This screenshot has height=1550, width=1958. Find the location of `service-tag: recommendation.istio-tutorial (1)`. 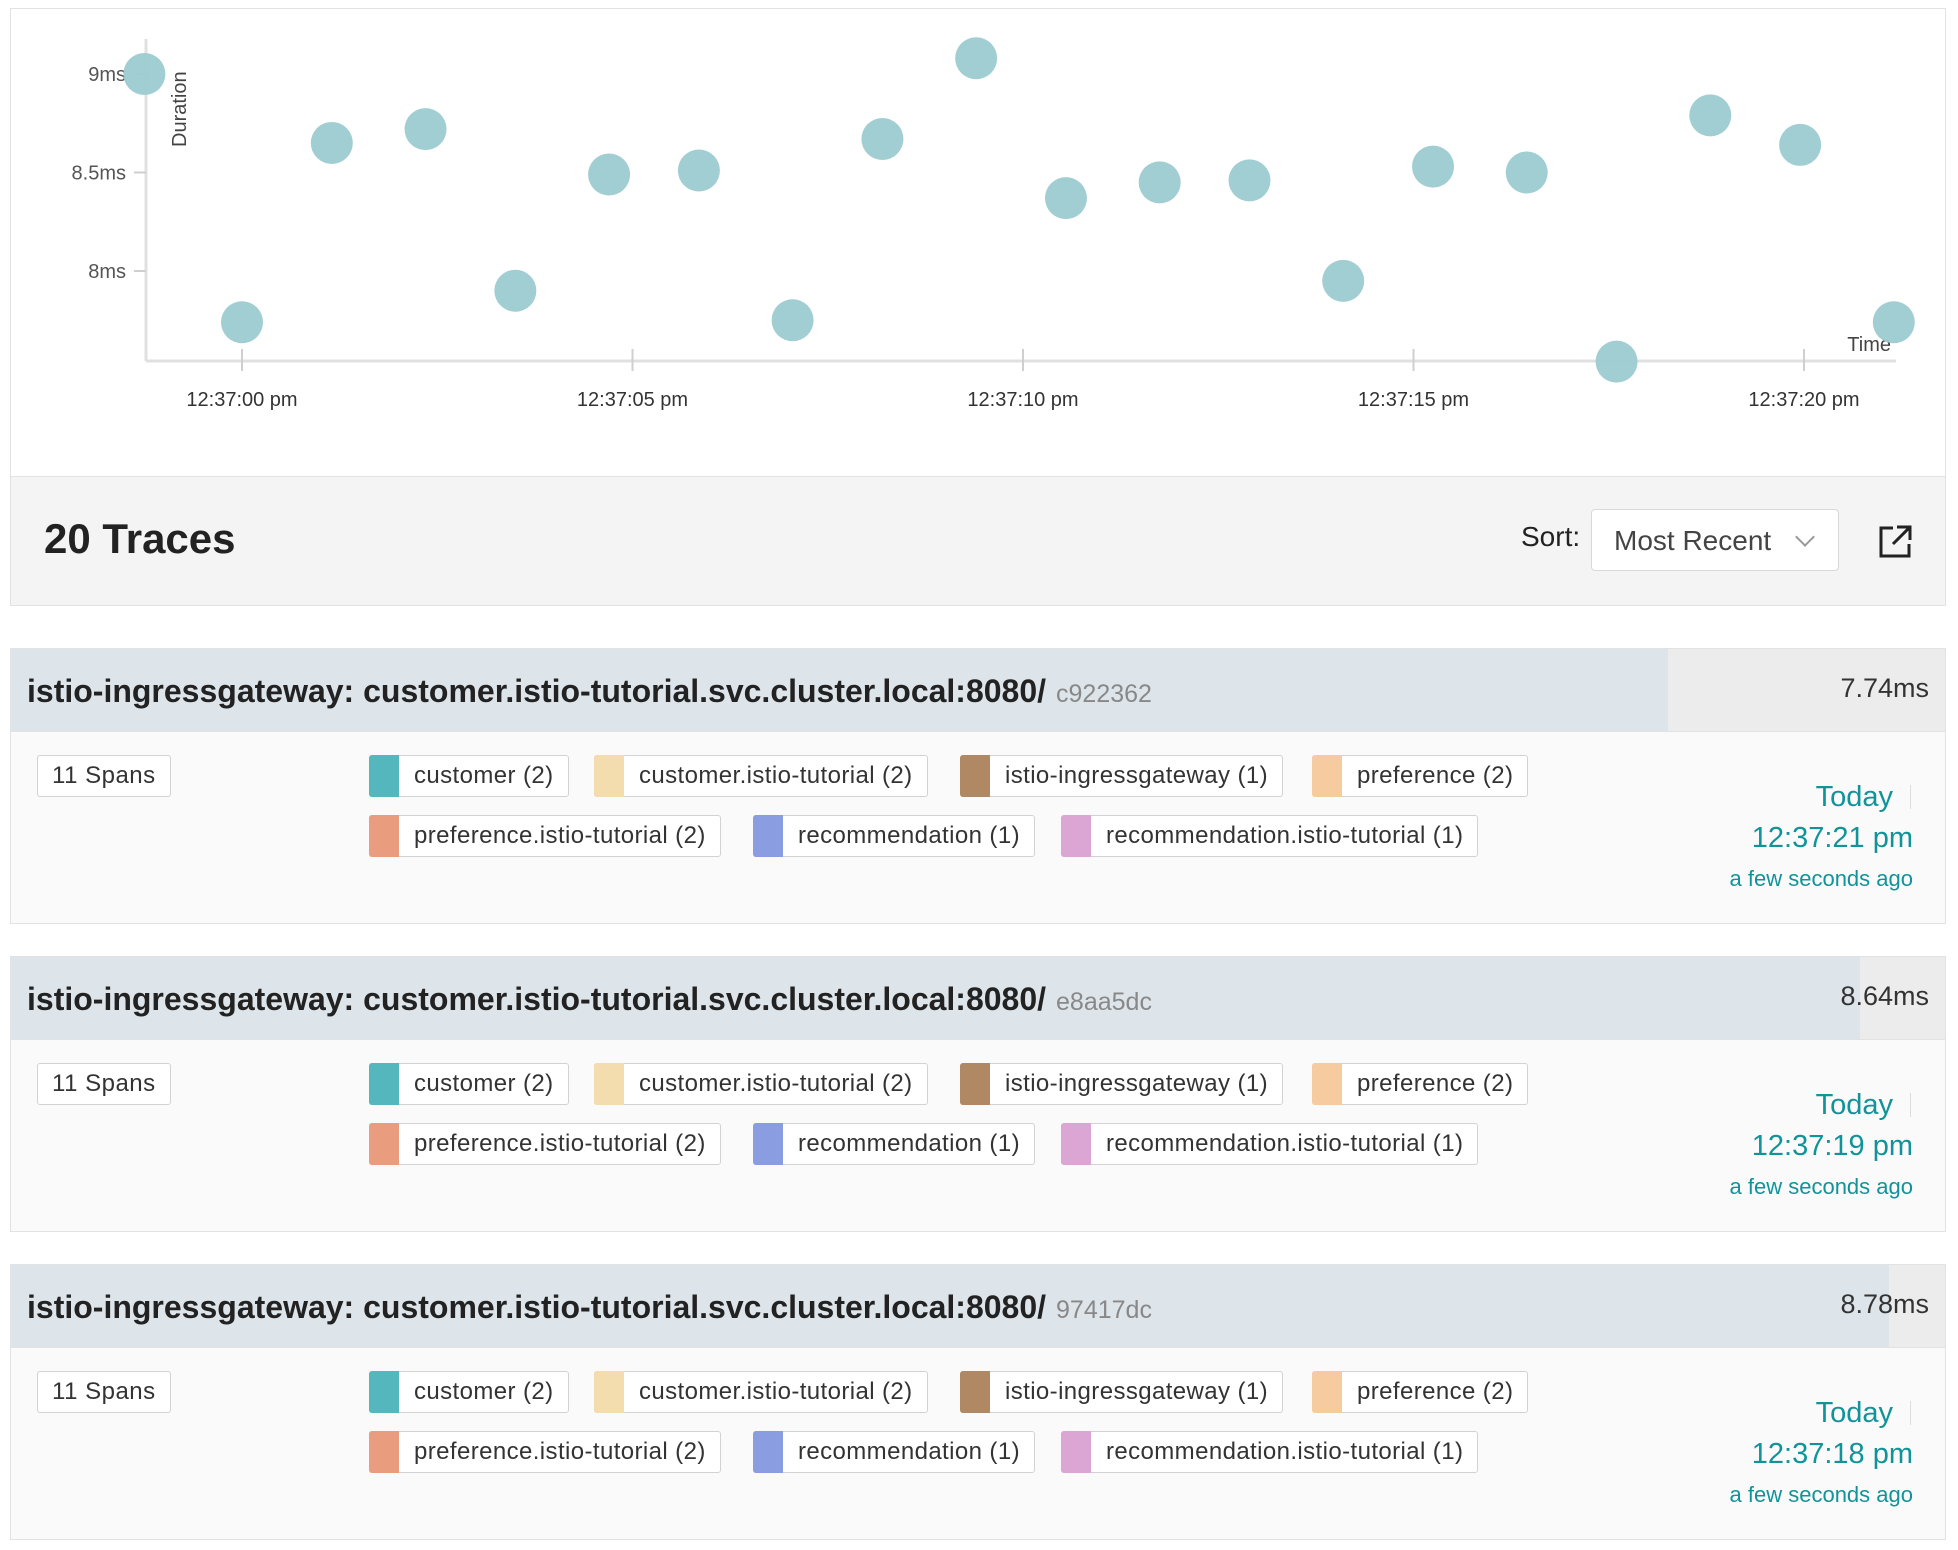

service-tag: recommendation.istio-tutorial (1) is located at coordinates (1270, 836).